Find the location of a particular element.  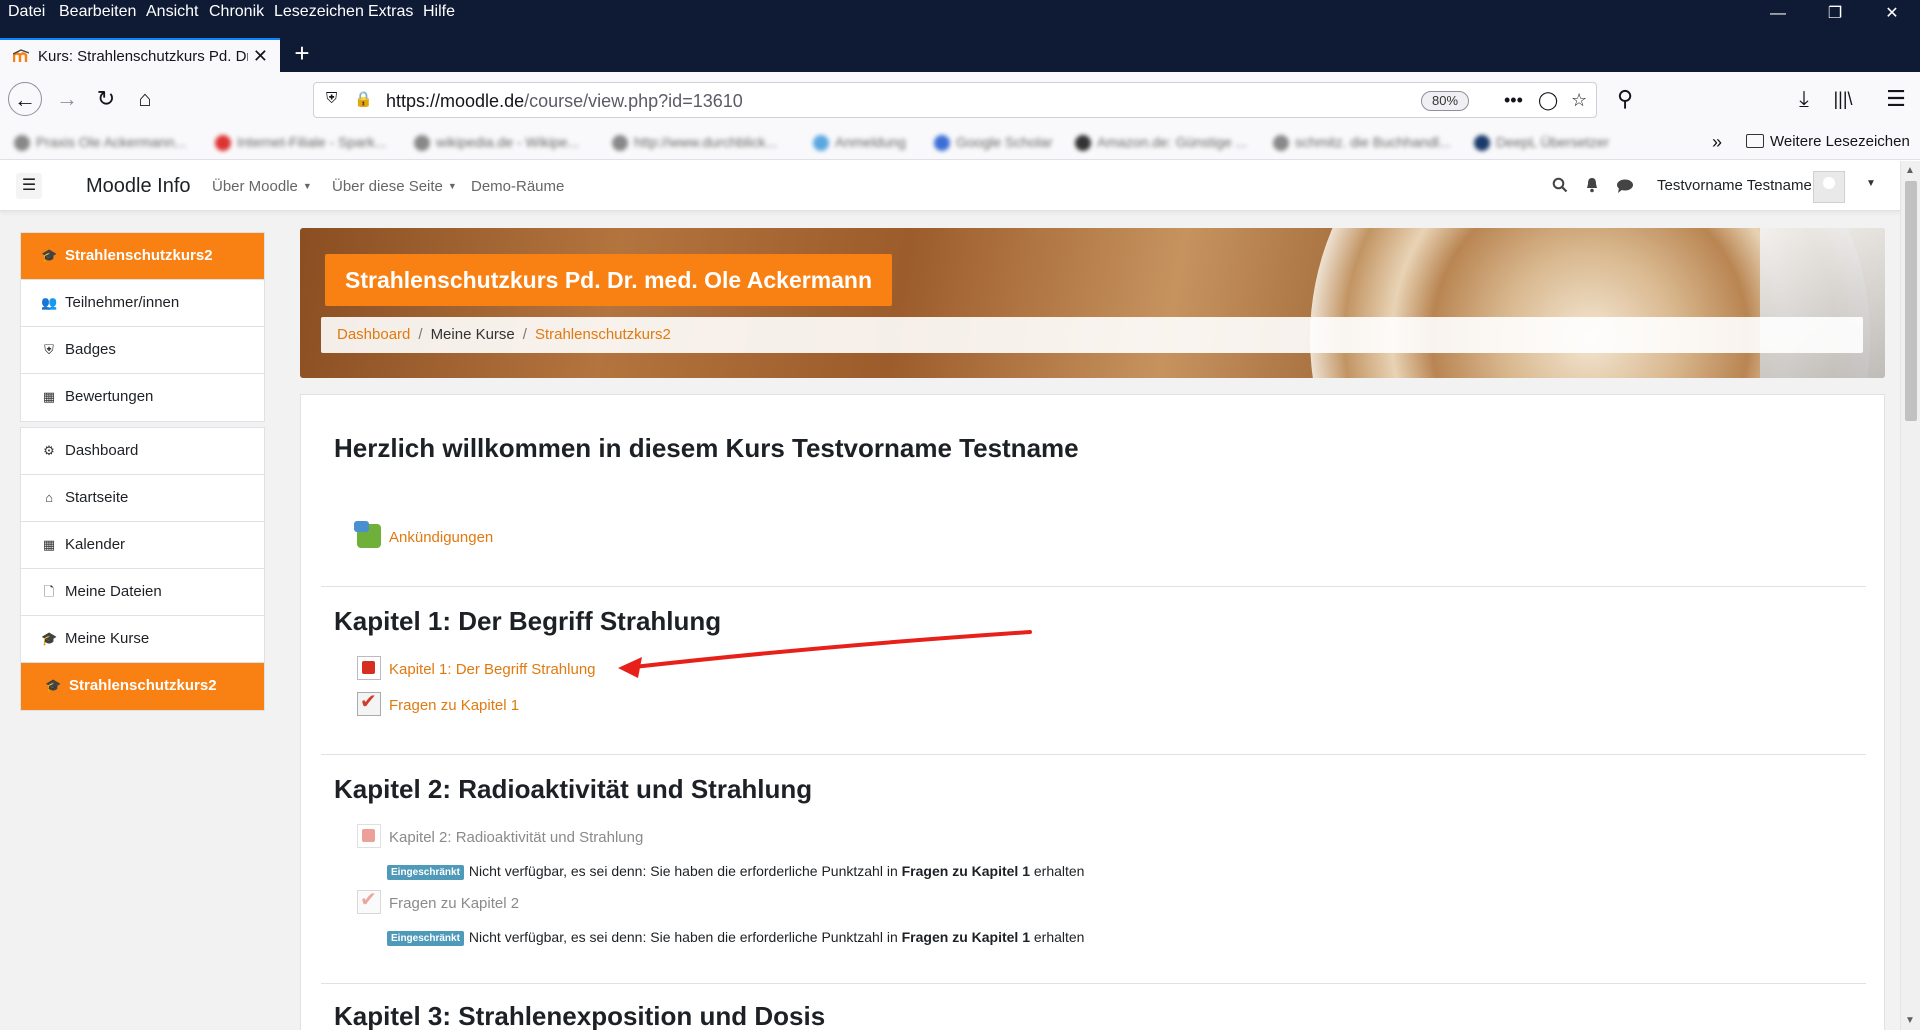

search-icon: ⚲ is located at coordinates (1625, 99).